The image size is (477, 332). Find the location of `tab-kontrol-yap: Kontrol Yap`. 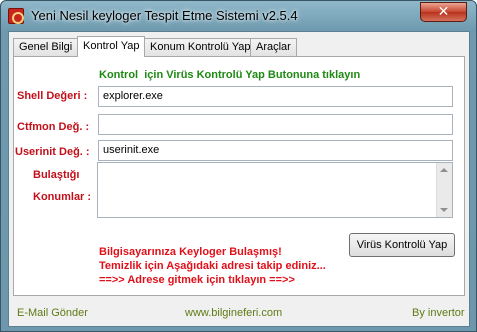

tab-kontrol-yap: Kontrol Yap is located at coordinates (111, 46).